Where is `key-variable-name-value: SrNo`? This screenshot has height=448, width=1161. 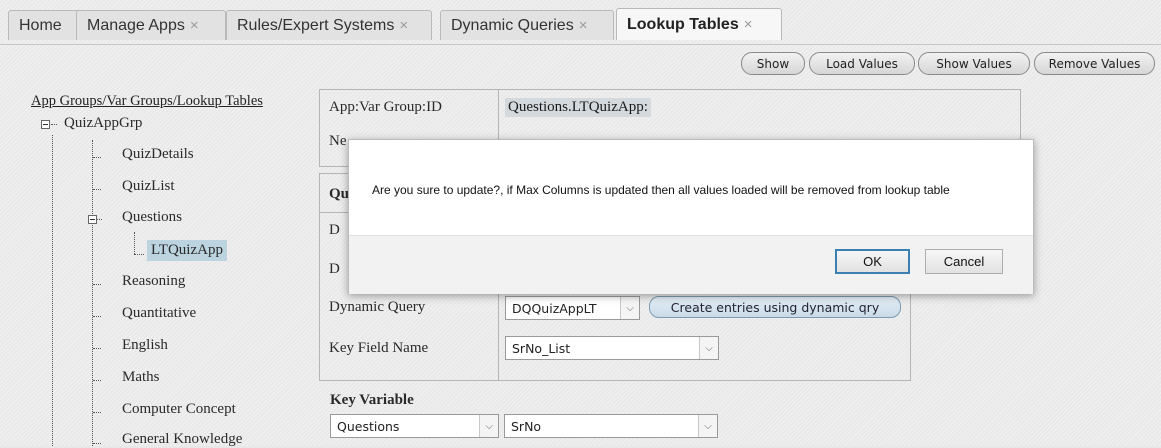 key-variable-name-value: SrNo is located at coordinates (526, 426).